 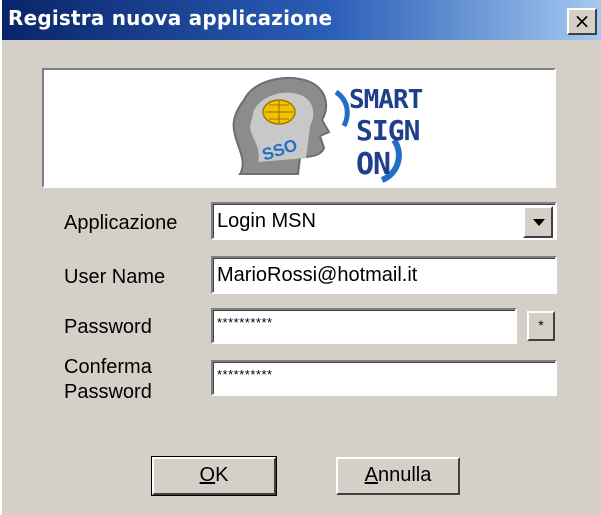 I want to click on ok-rest: K, so click(x=222, y=475).